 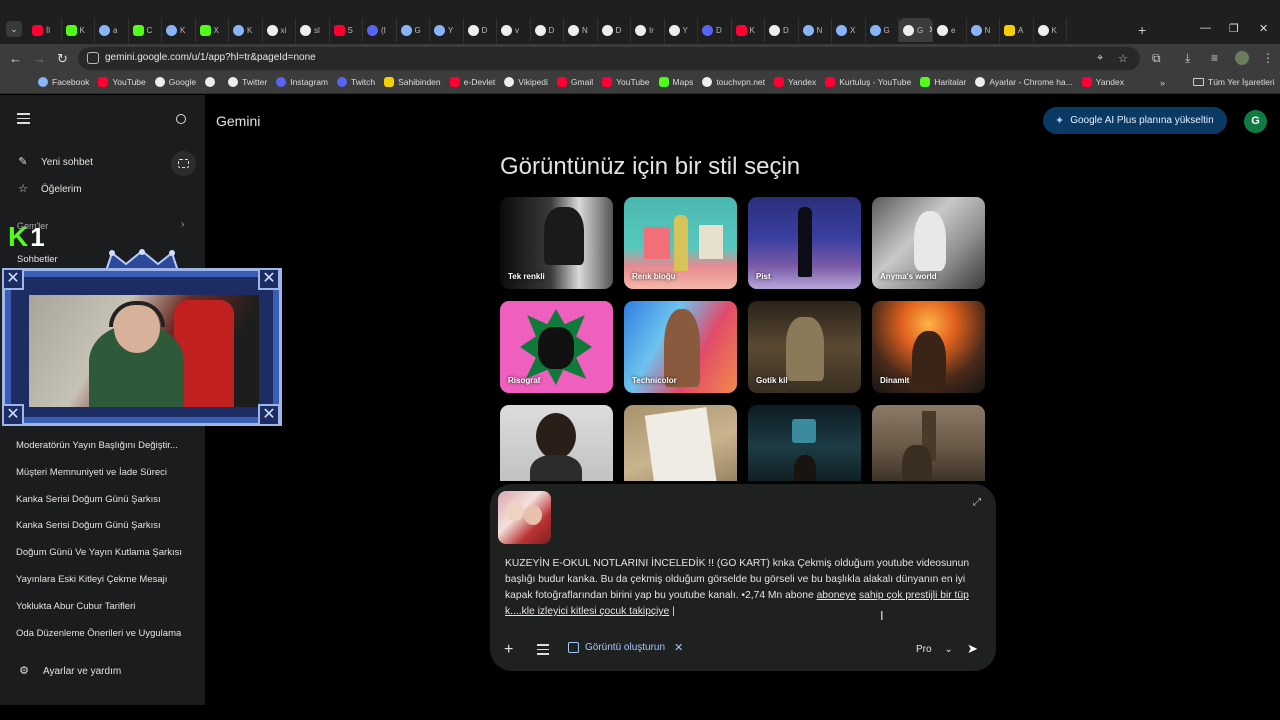 What do you see at coordinates (55, 162) in the screenshot?
I see `new-chat-button: ✎ Yeni sohbet` at bounding box center [55, 162].